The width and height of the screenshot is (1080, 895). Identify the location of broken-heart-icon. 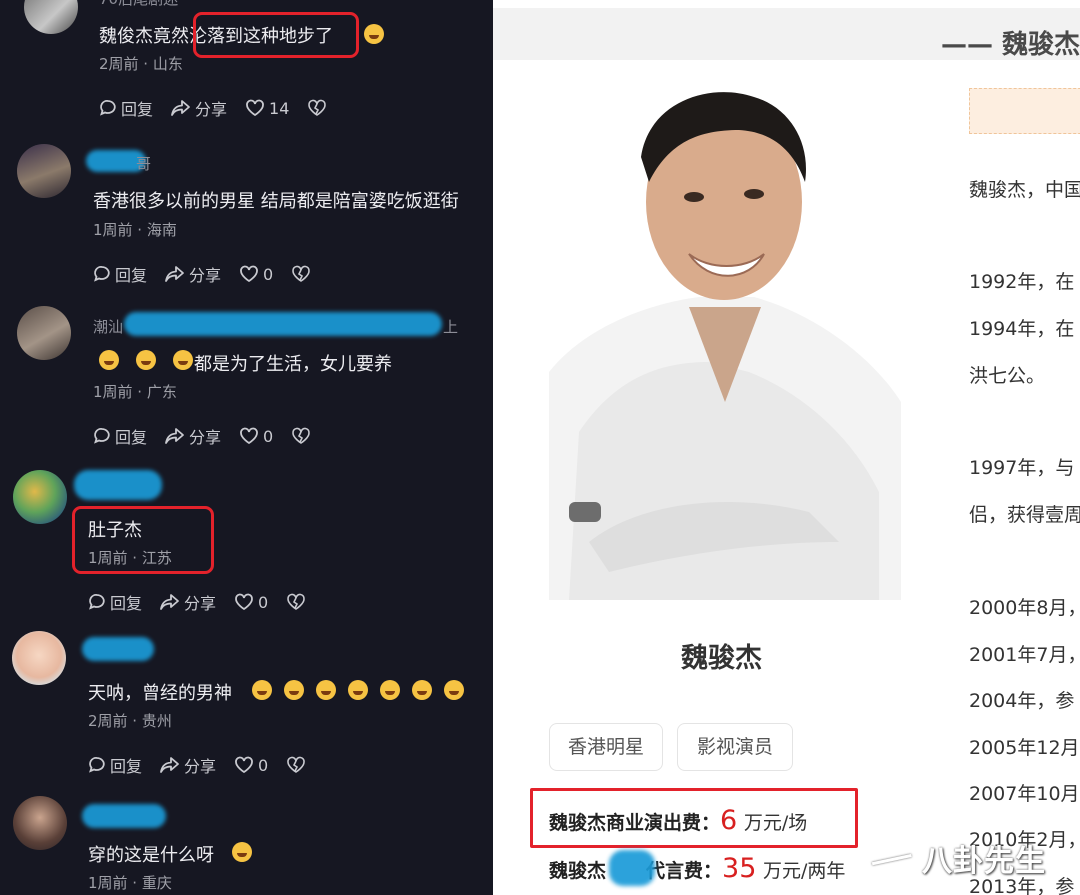
(301, 435).